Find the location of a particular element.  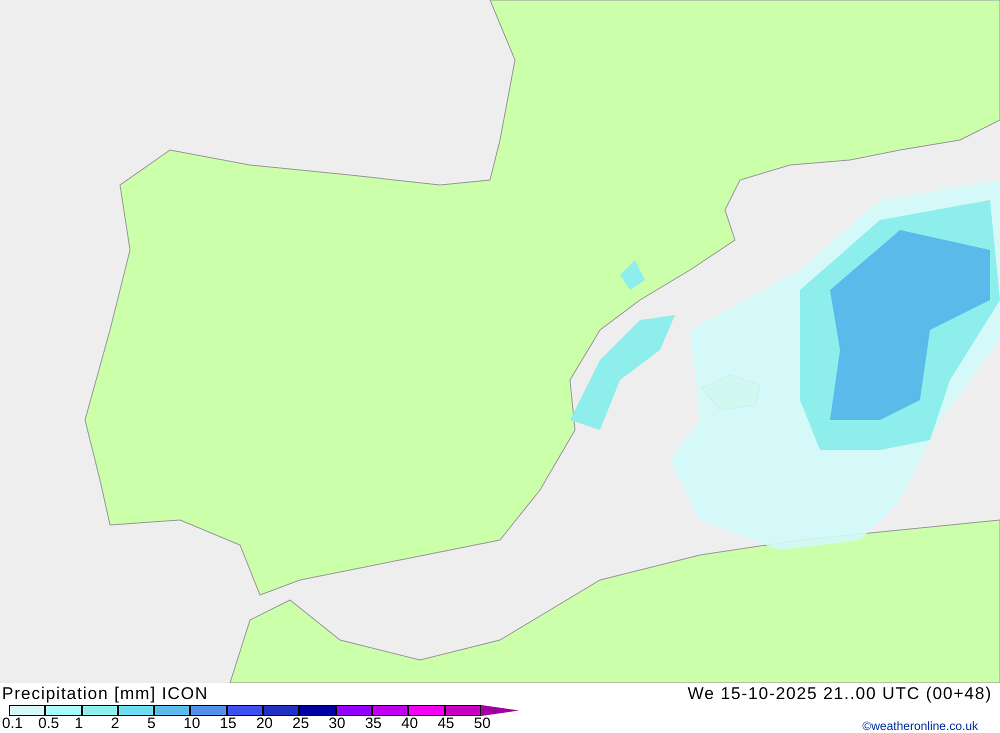

scale-label: 25 is located at coordinates (301, 724).